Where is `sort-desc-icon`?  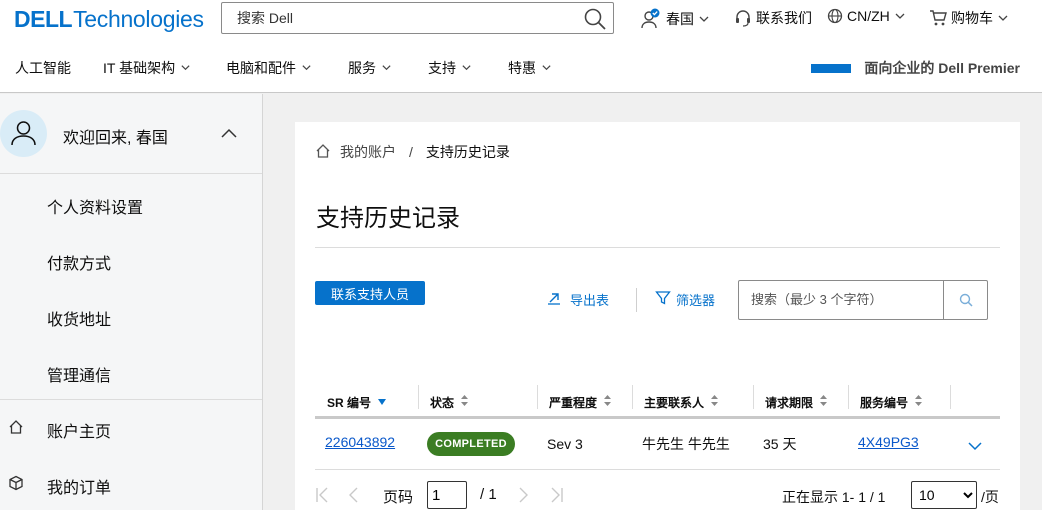
sort-desc-icon is located at coordinates (382, 402).